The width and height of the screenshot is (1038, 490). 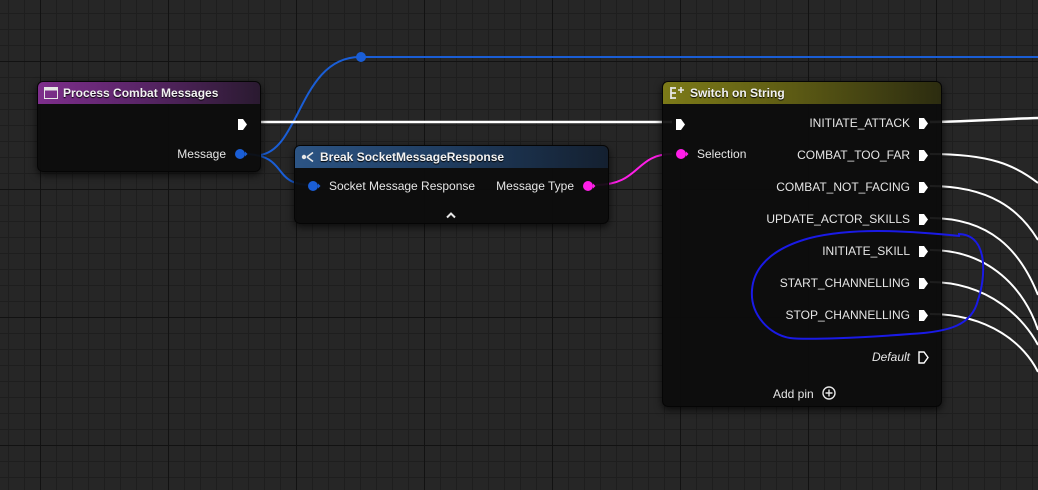 I want to click on case-pin-stop-channelling: STOP_CHANNELLING, so click(x=857, y=315).